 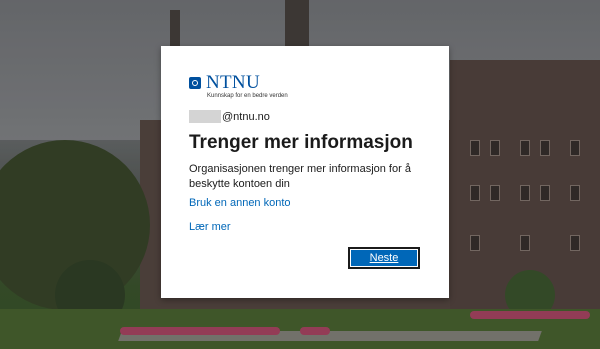 What do you see at coordinates (384, 258) in the screenshot?
I see `next-button: Neste` at bounding box center [384, 258].